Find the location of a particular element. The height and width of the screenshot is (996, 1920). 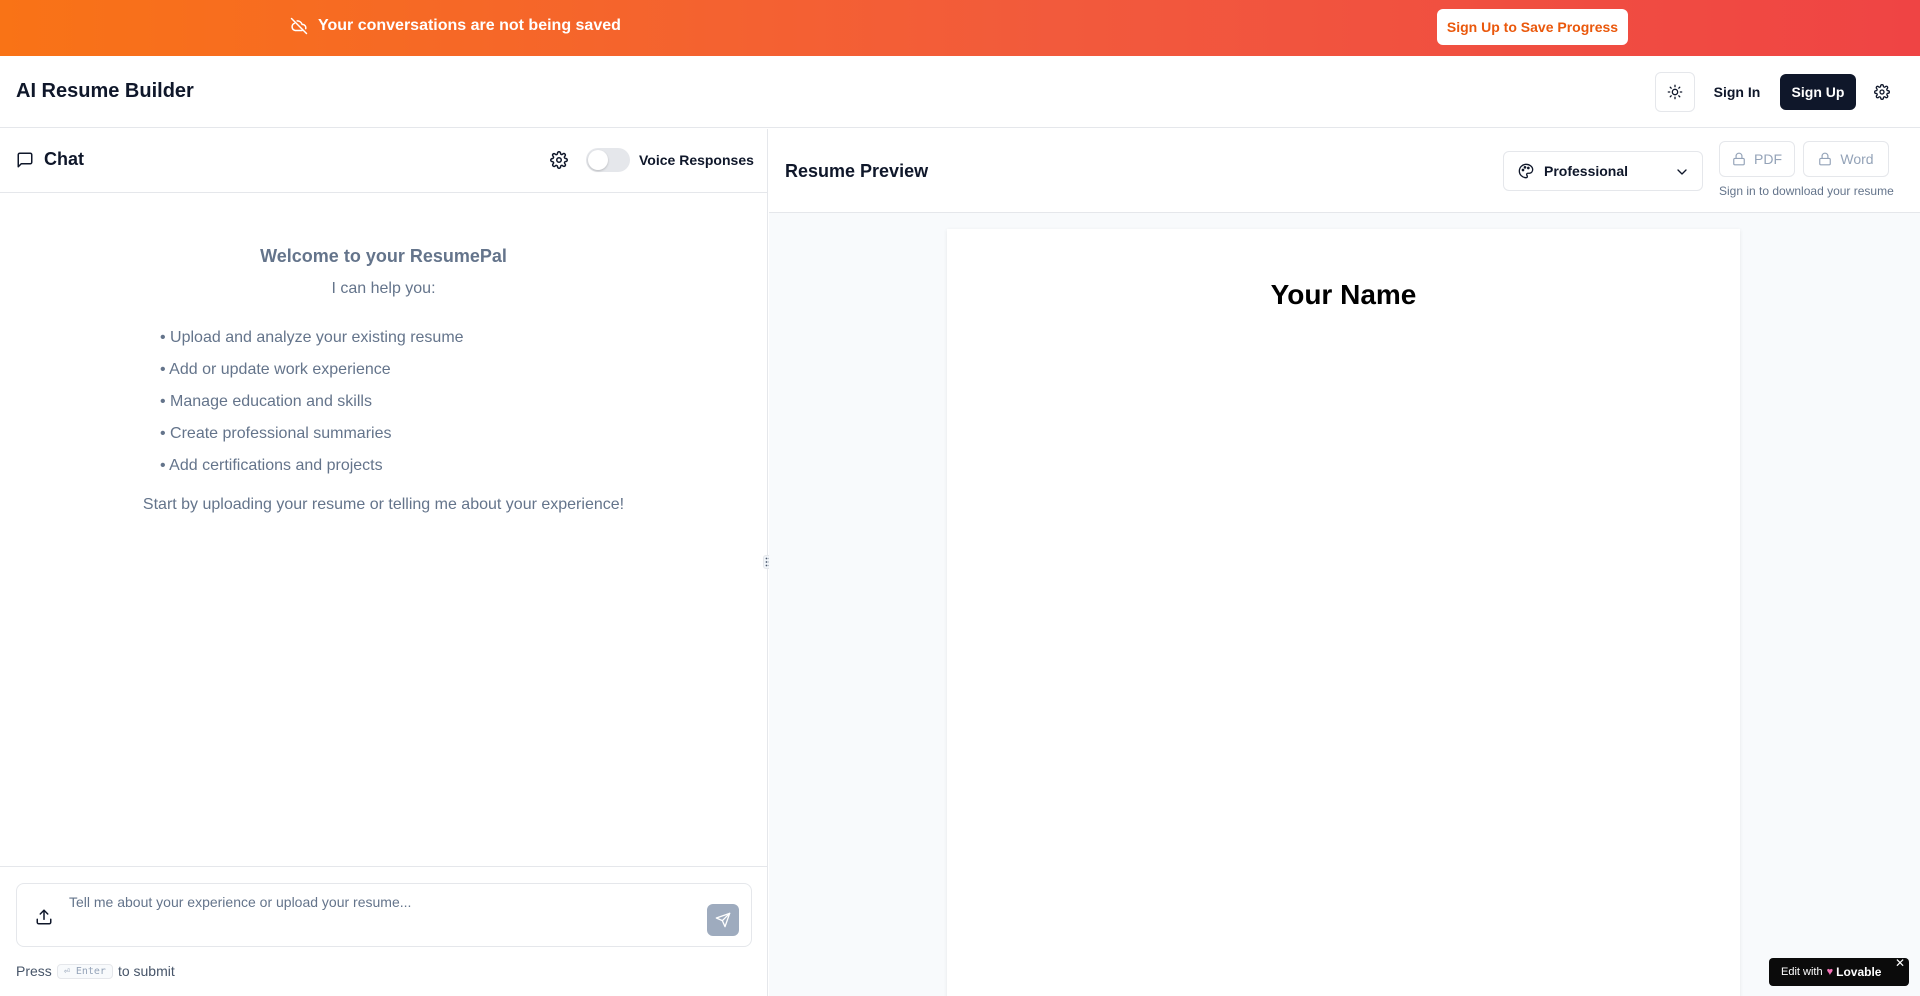

hint-suffix: to submit is located at coordinates (146, 971).